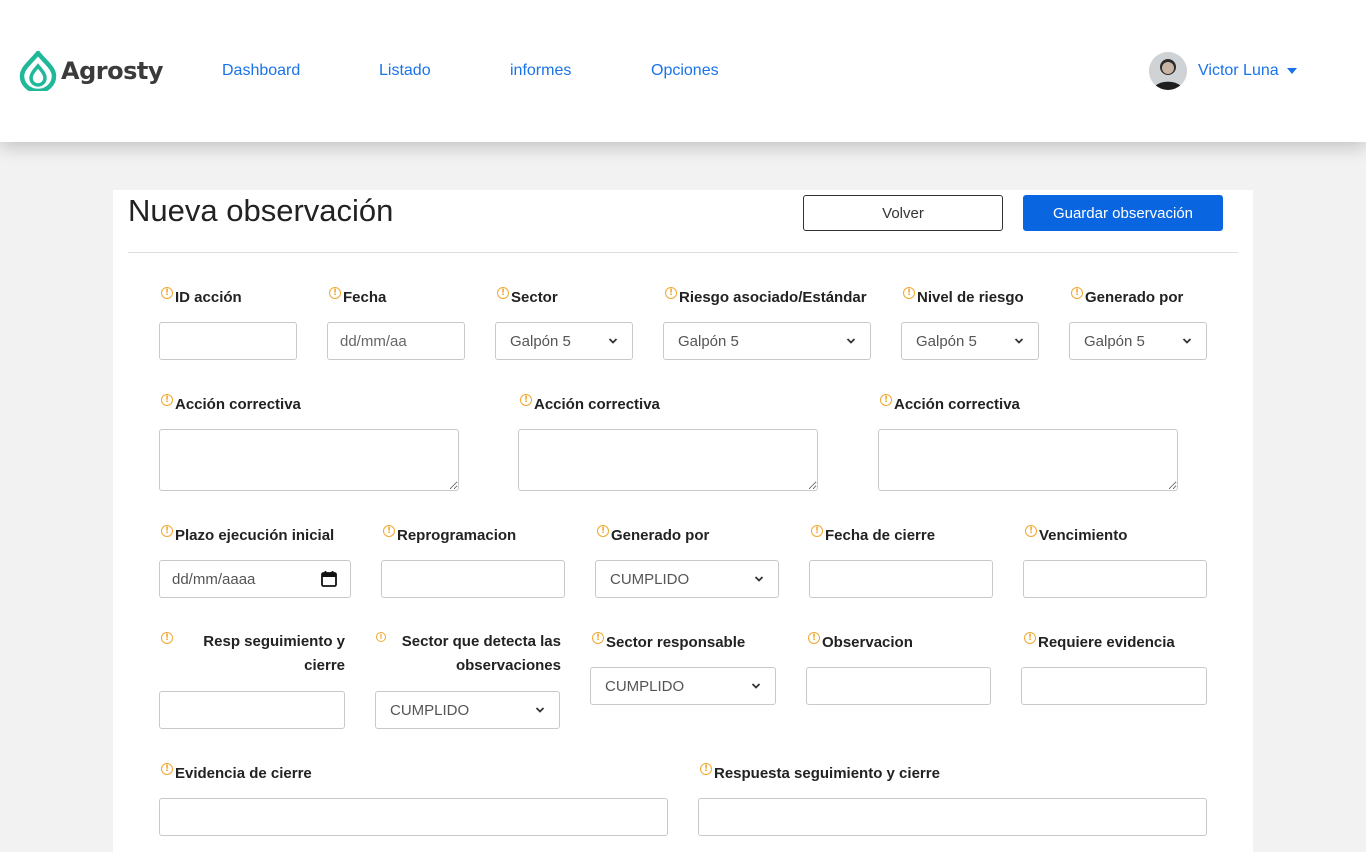 The width and height of the screenshot is (1366, 852). Describe the element at coordinates (365, 297) in the screenshot. I see `label-fecha: Fecha` at that location.